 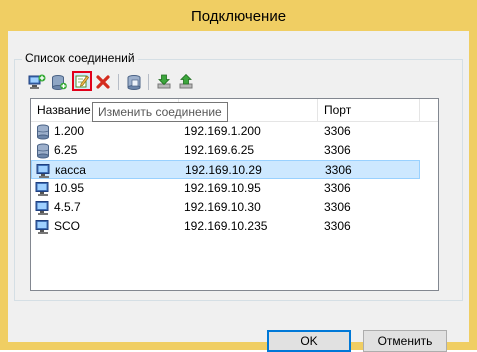 I want to click on cell-address: 192.169.10.29, so click(x=223, y=170).